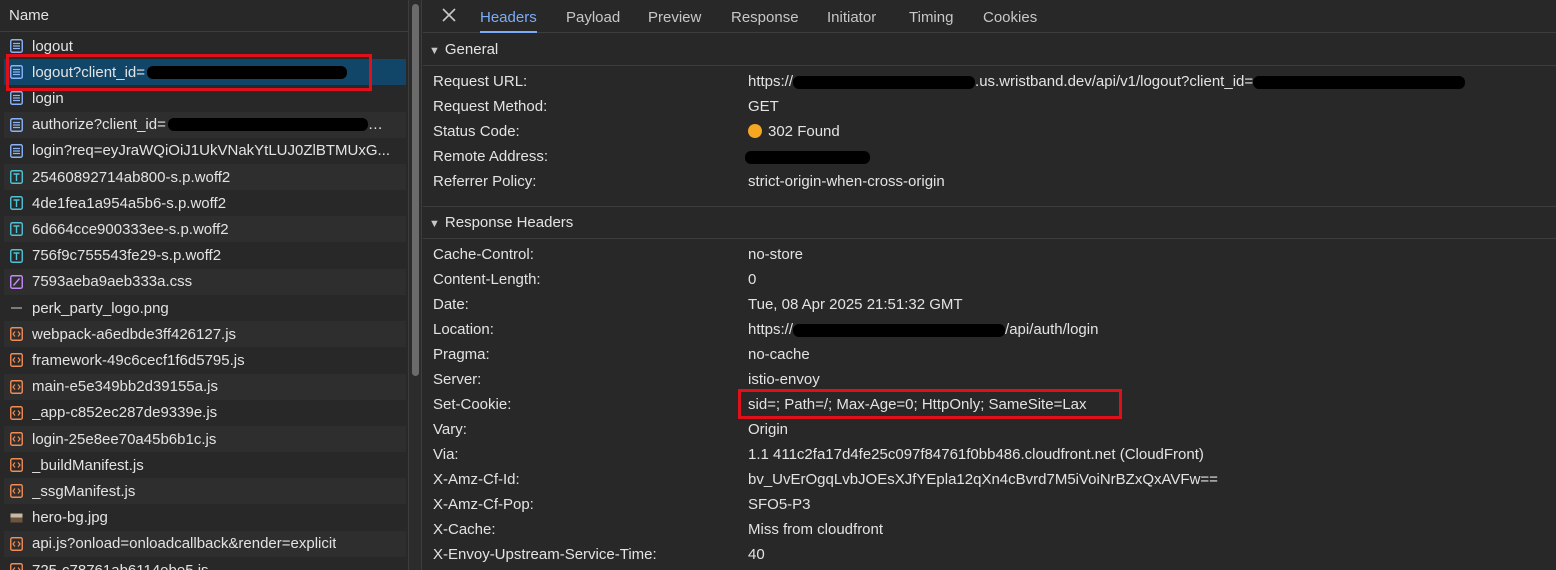  I want to click on request-row: _app-c852ec287de9339e.js, so click(205, 413).